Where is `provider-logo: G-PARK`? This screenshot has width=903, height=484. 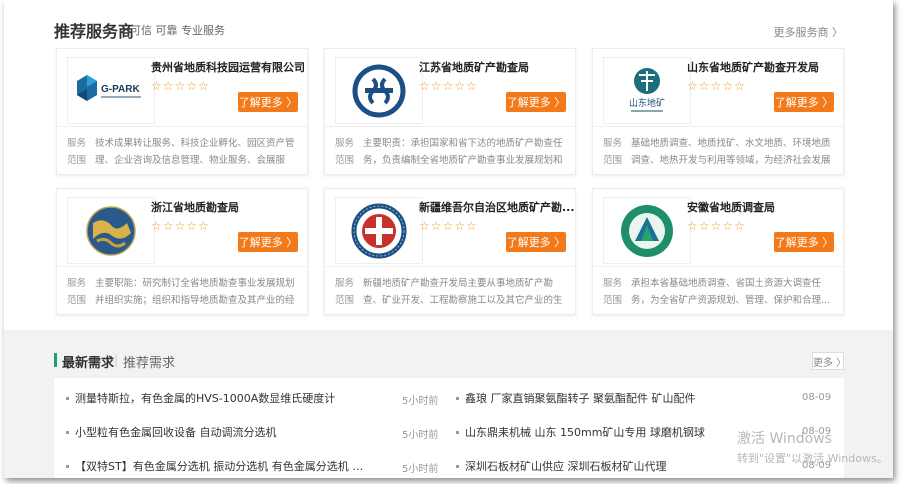 provider-logo: G-PARK is located at coordinates (111, 90).